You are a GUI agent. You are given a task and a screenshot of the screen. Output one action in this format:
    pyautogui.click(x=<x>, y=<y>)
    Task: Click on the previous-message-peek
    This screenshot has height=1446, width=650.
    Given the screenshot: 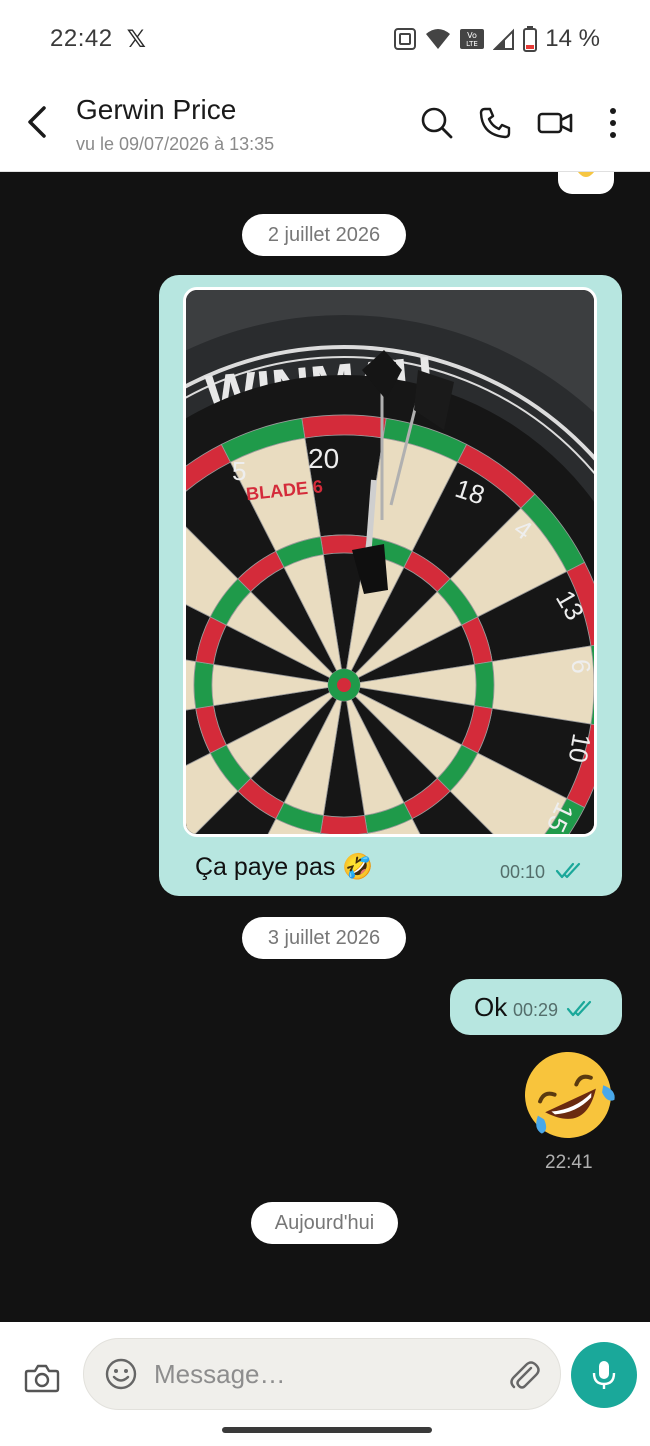 What is the action you would take?
    pyautogui.click(x=586, y=183)
    